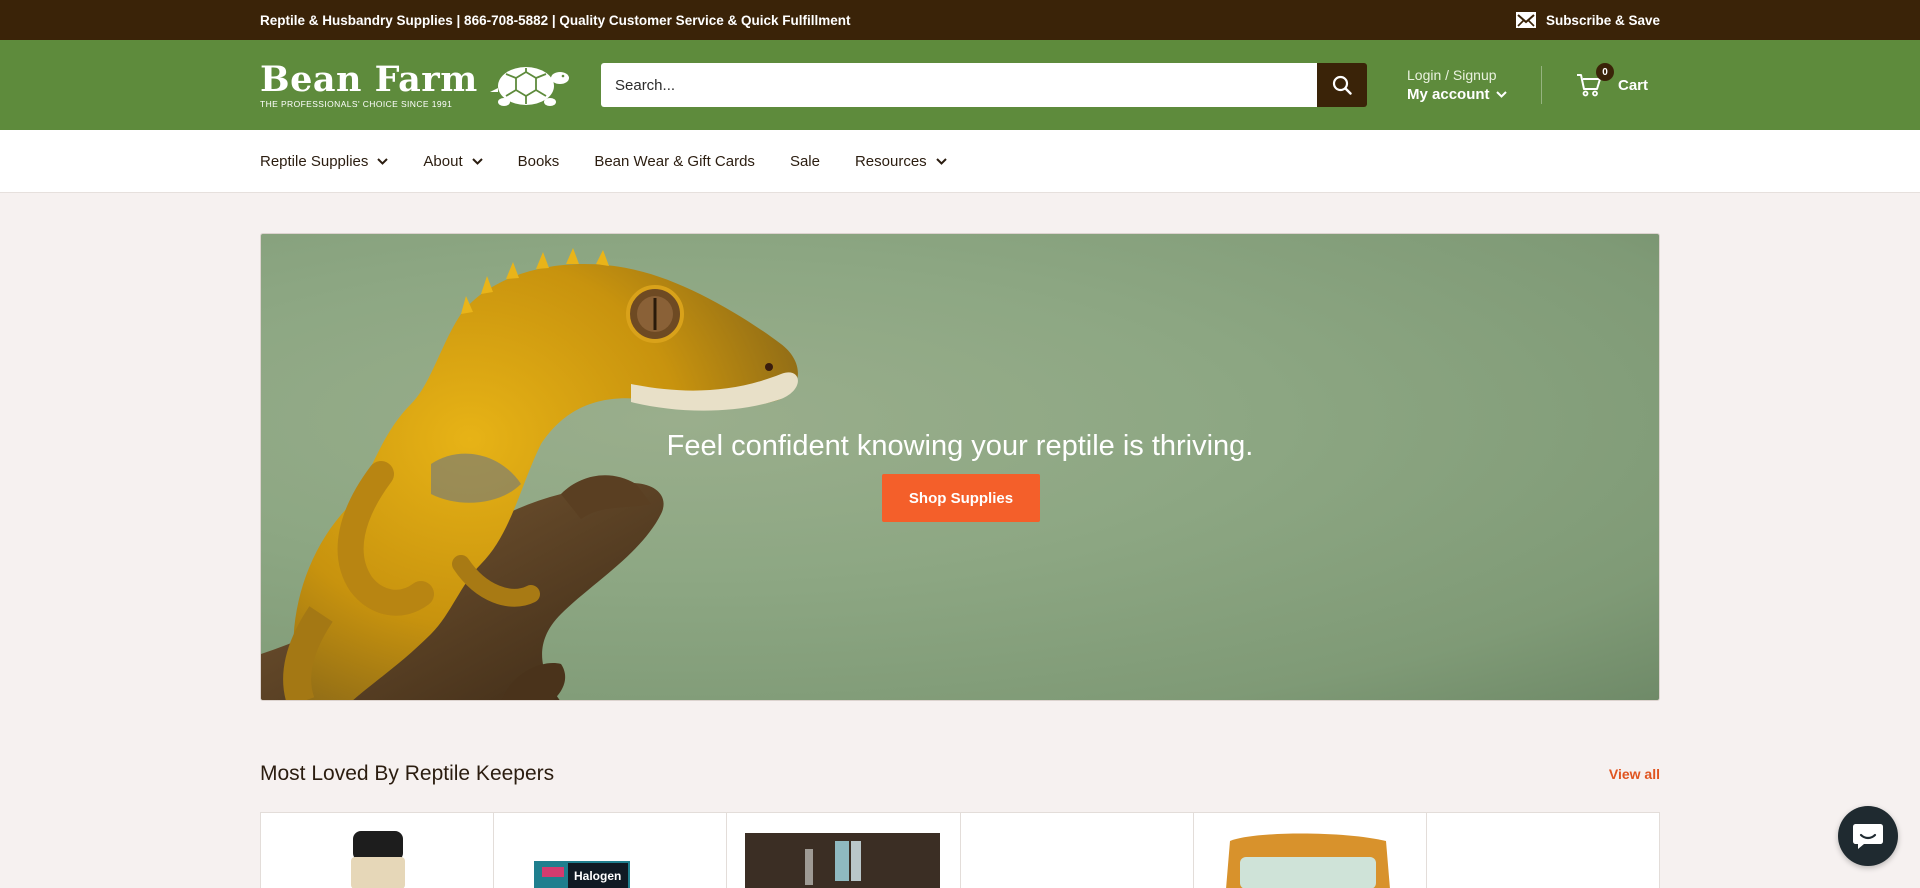 The image size is (1920, 888). Describe the element at coordinates (1633, 85) in the screenshot. I see `cart-label: Cart` at that location.